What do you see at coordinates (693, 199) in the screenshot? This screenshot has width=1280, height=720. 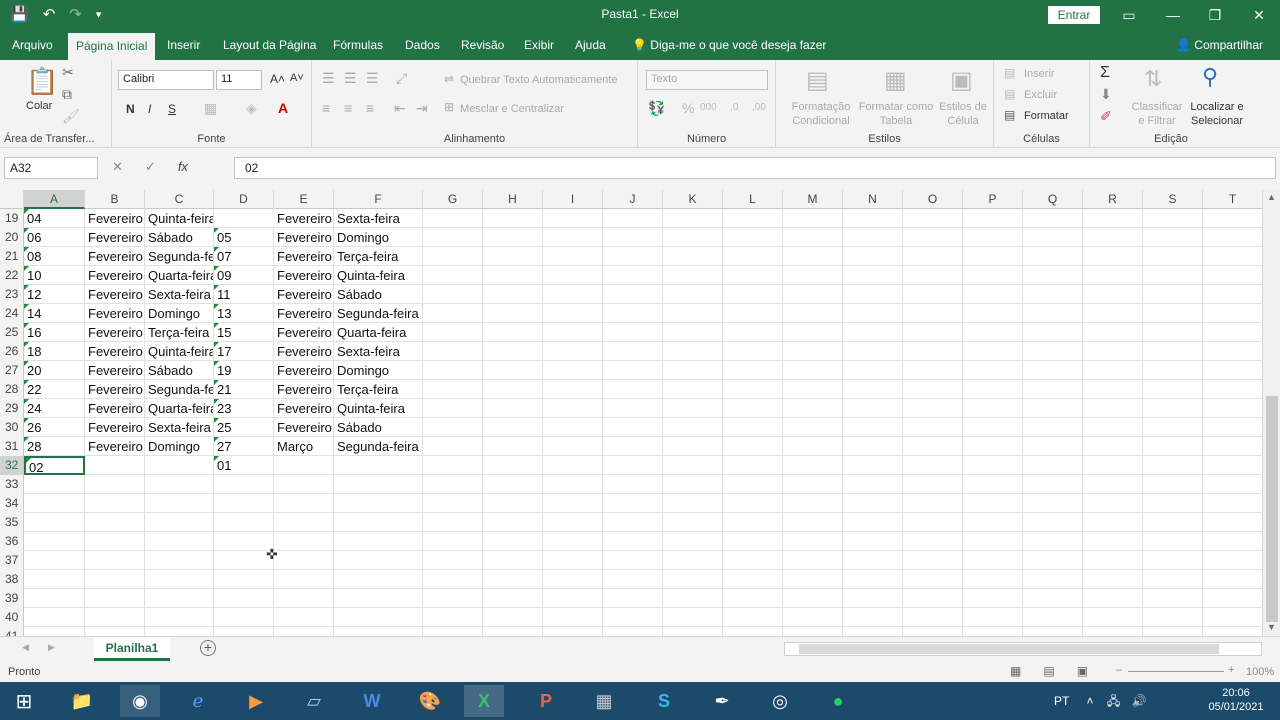 I see `column-header-k: K` at bounding box center [693, 199].